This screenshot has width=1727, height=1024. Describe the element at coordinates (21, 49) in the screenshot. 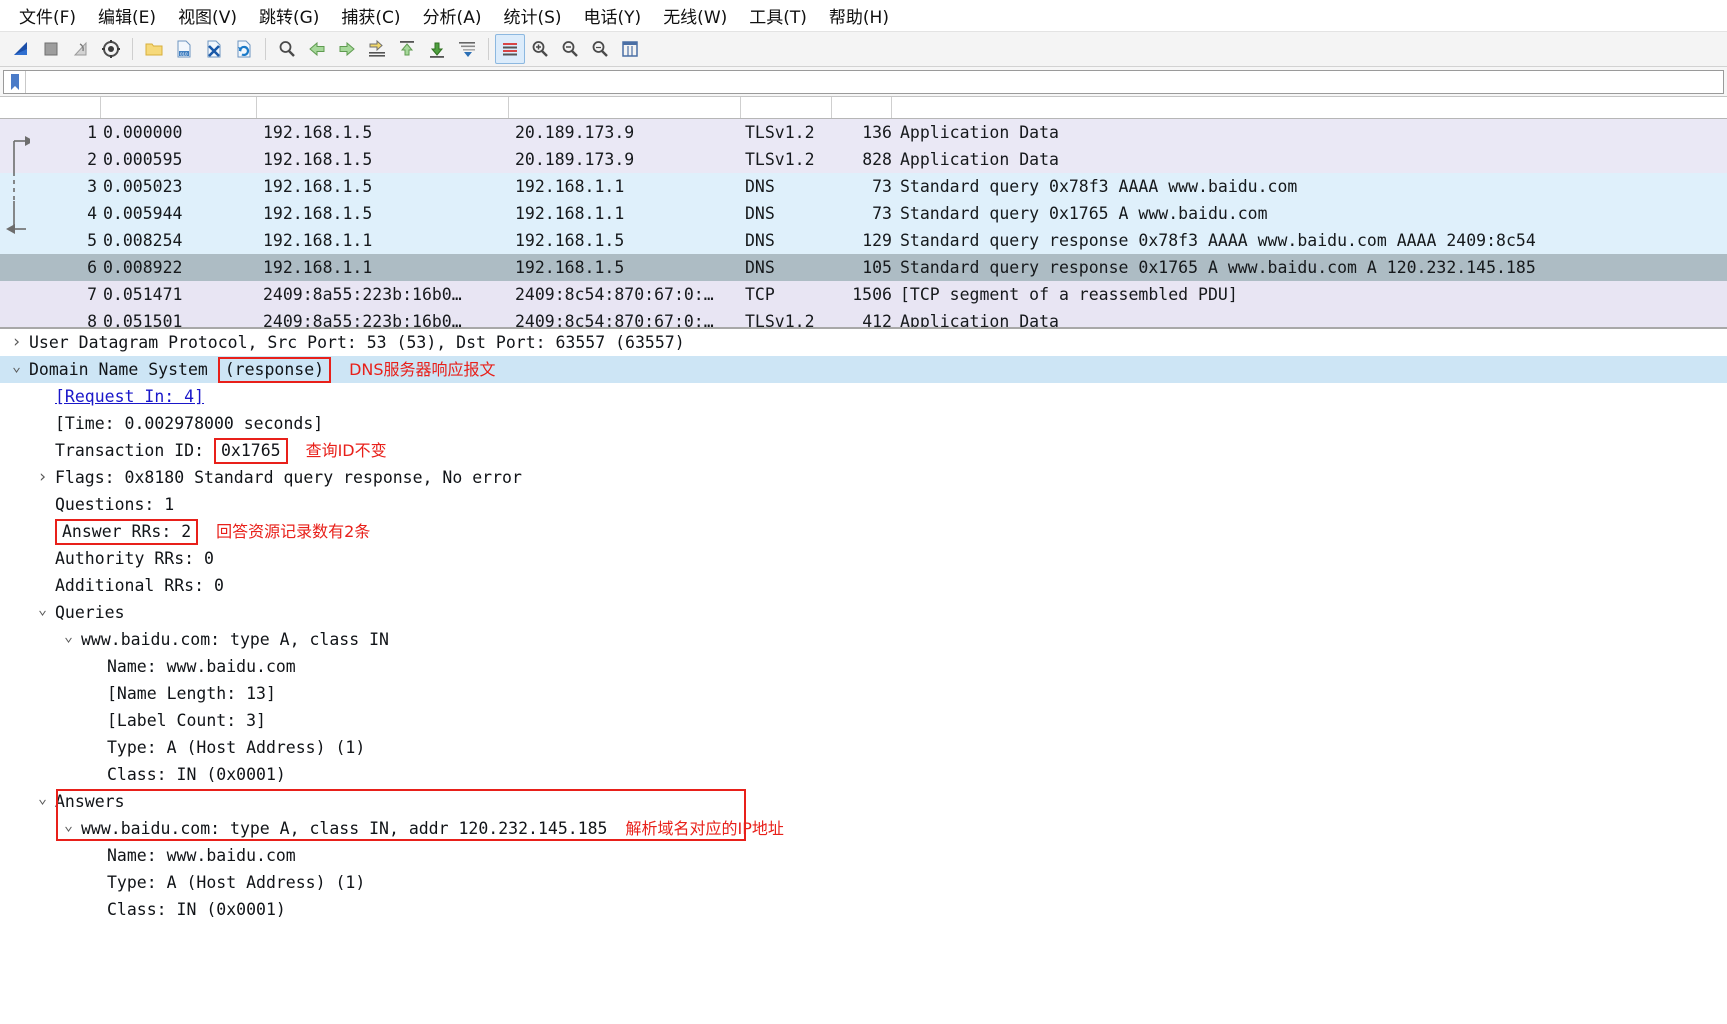

I see `start-capture-icon` at that location.